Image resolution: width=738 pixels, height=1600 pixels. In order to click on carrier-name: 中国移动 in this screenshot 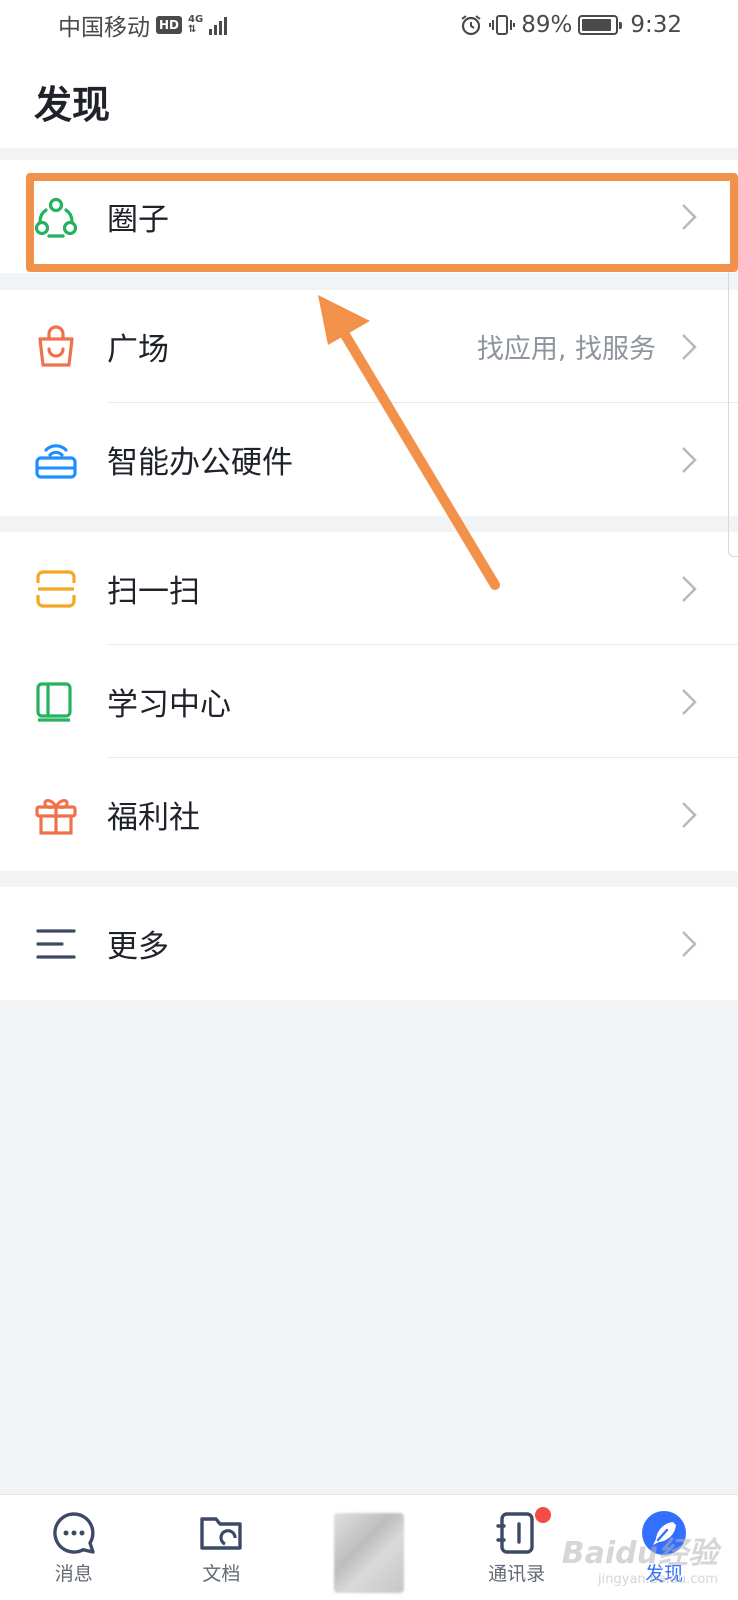, I will do `click(104, 28)`.